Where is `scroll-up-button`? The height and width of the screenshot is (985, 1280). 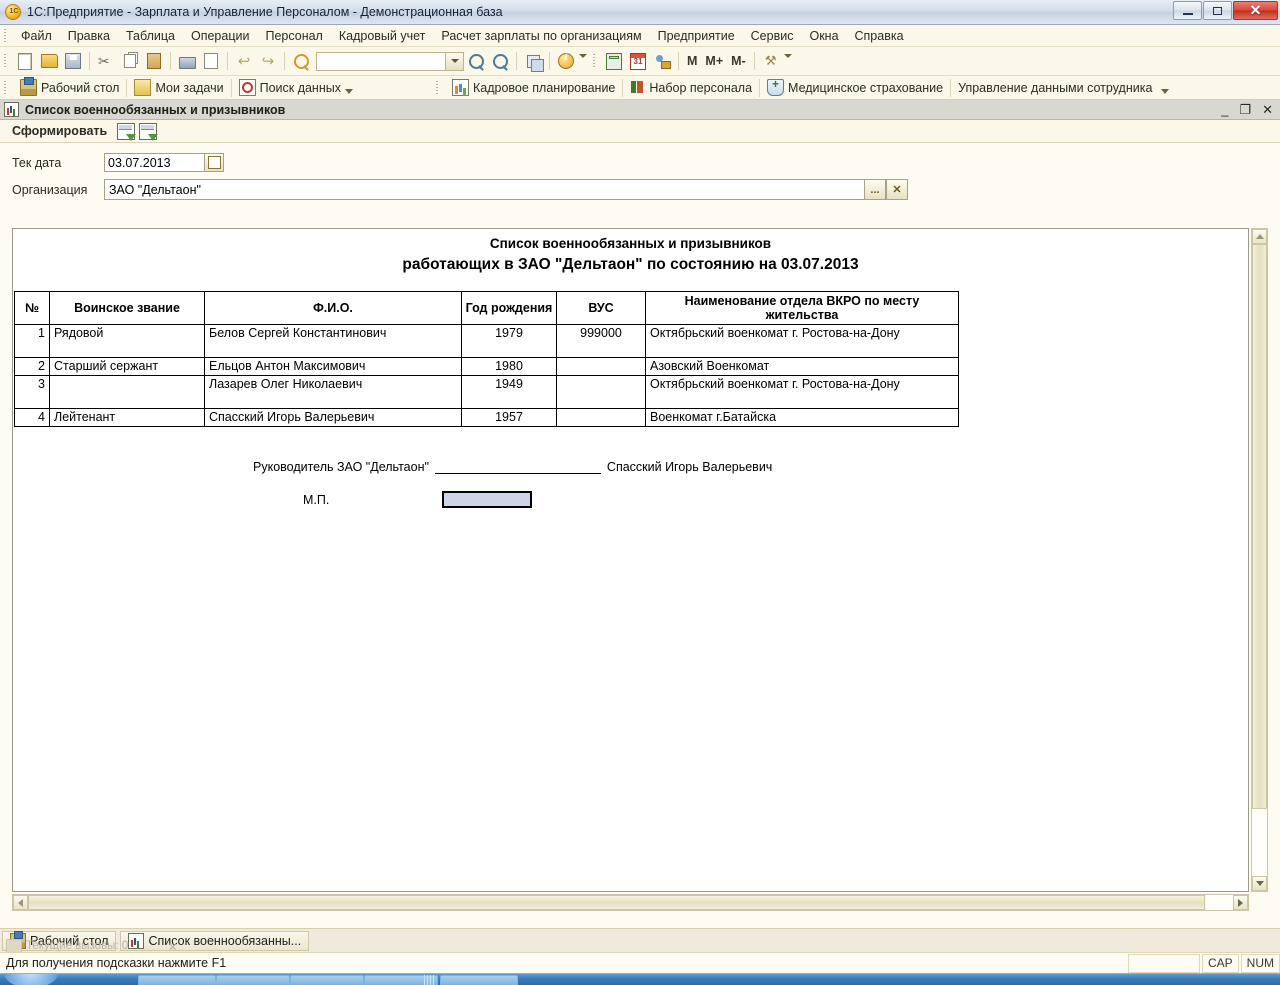
scroll-up-button is located at coordinates (1259, 236).